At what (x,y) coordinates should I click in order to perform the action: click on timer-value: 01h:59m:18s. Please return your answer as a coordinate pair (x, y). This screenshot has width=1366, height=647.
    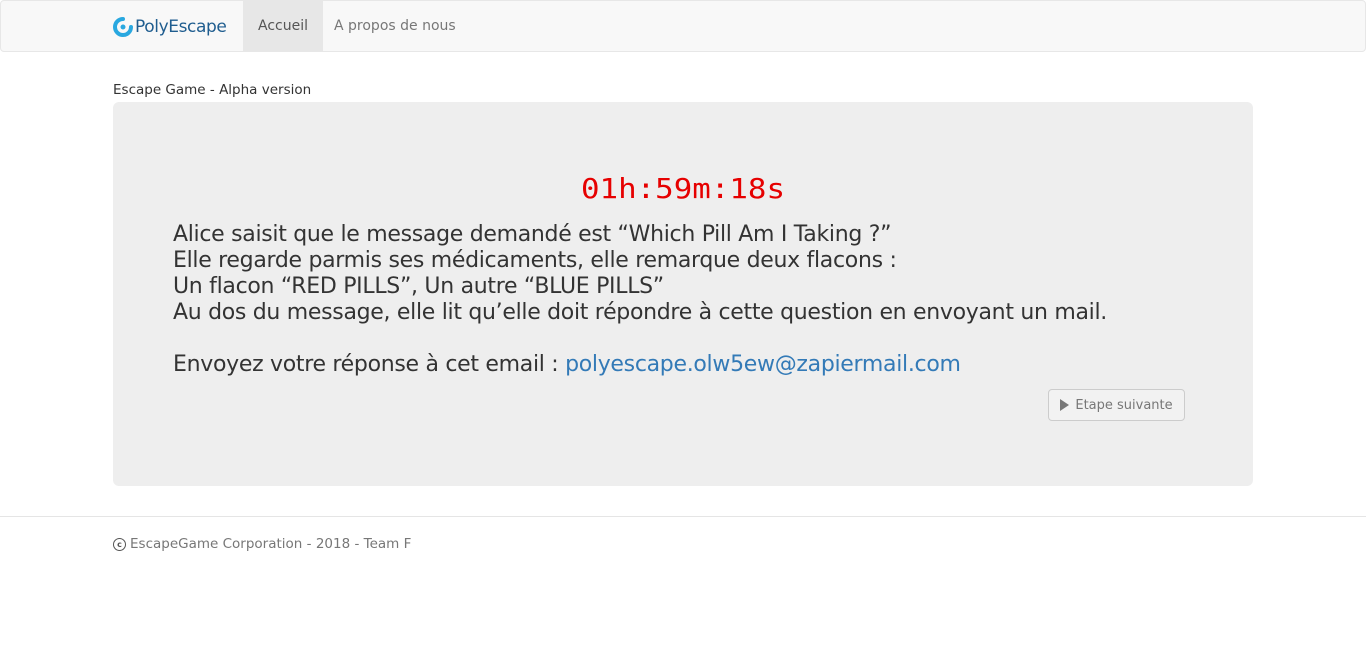
    Looking at the image, I should click on (683, 188).